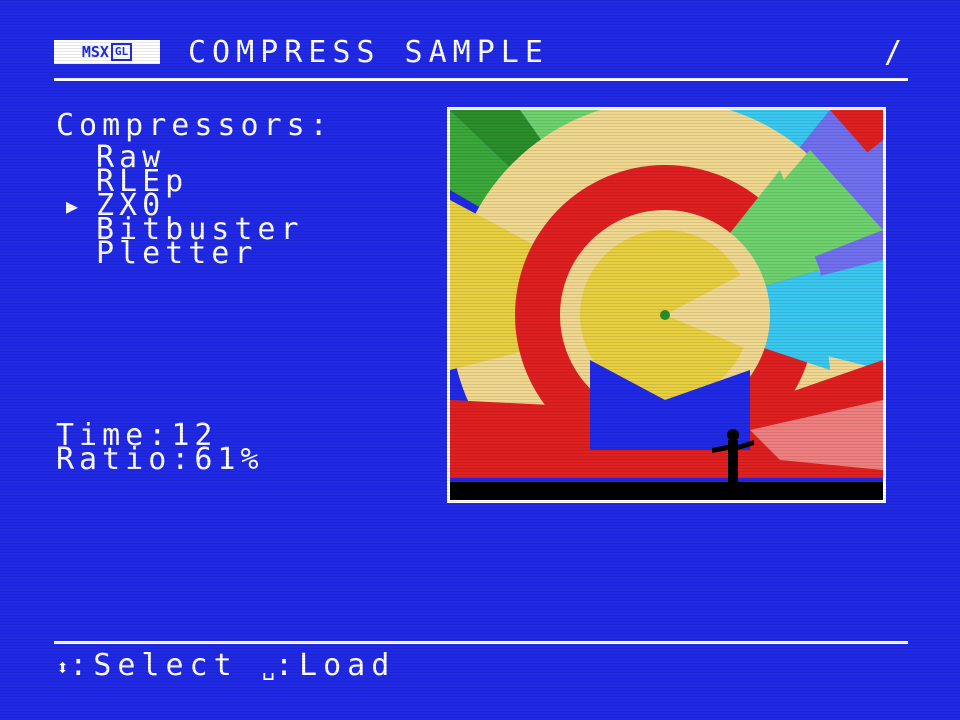 This screenshot has width=960, height=720. What do you see at coordinates (95, 52) in the screenshot?
I see `logo-text: MSX` at bounding box center [95, 52].